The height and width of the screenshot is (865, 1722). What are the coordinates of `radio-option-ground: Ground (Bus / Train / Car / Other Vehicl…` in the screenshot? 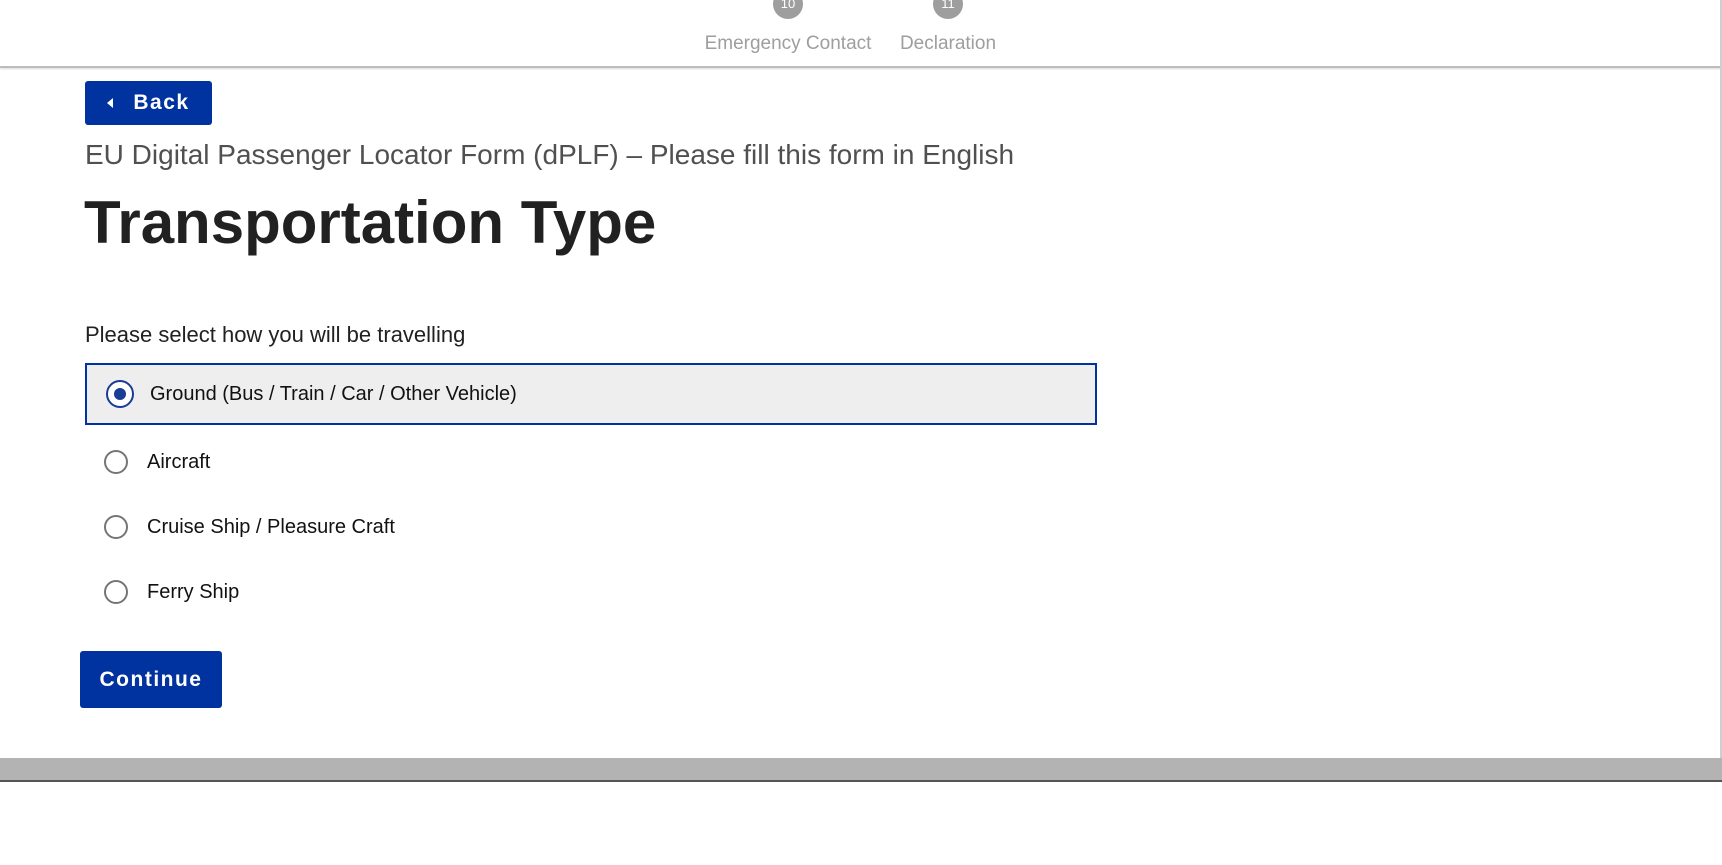 It's located at (591, 394).